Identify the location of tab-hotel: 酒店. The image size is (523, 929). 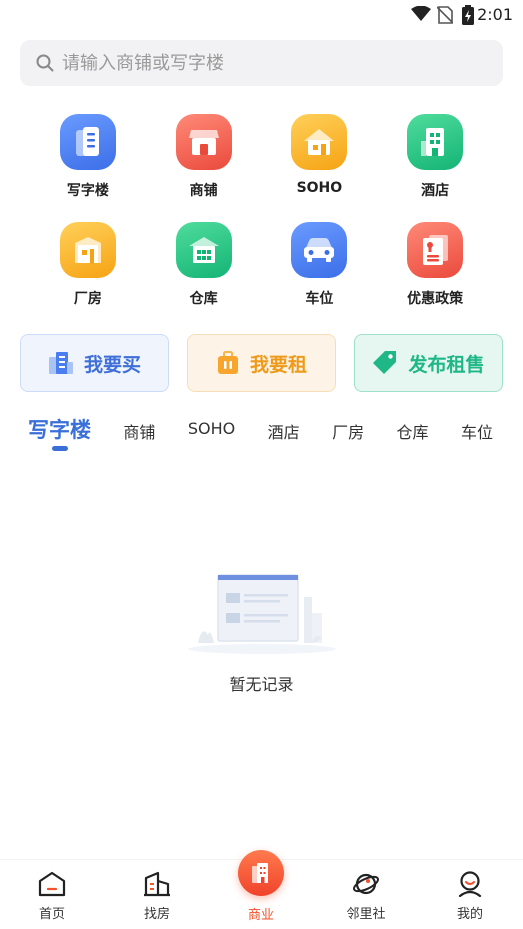
(284, 427).